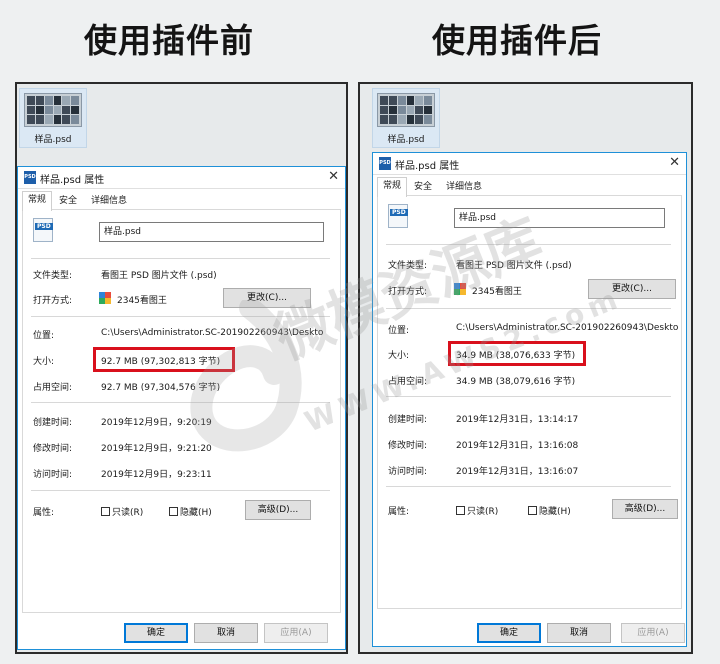 The height and width of the screenshot is (664, 720). What do you see at coordinates (169, 40) in the screenshot?
I see `heading-before: 使用插件前` at bounding box center [169, 40].